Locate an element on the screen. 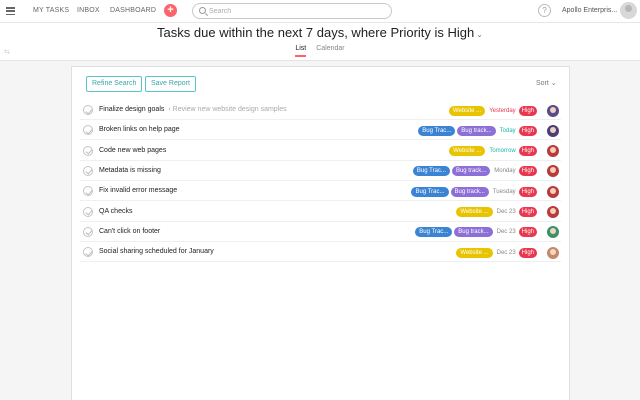 The image size is (640, 400). task-name-text: QA checks is located at coordinates (116, 211).